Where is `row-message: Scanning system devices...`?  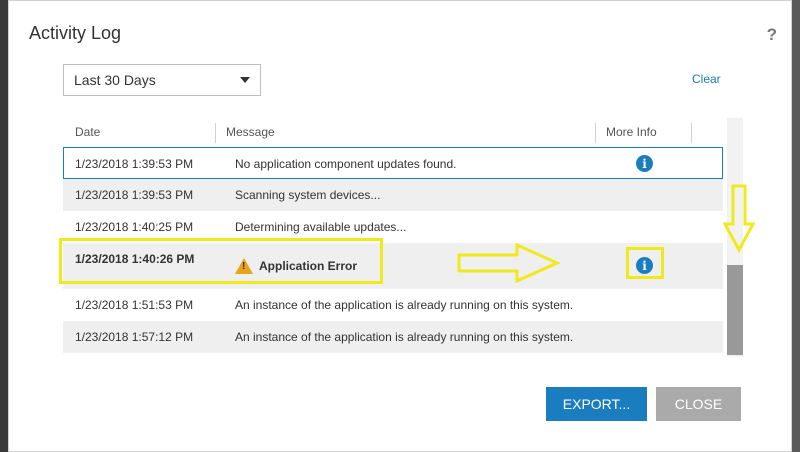
row-message: Scanning system devices... is located at coordinates (308, 195).